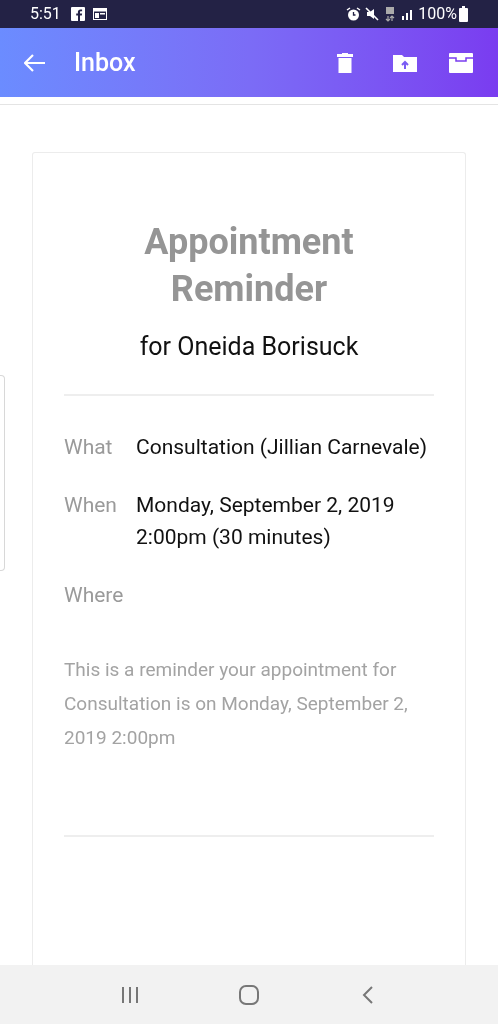 The image size is (498, 1024). Describe the element at coordinates (372, 14) in the screenshot. I see `mute-icon` at that location.